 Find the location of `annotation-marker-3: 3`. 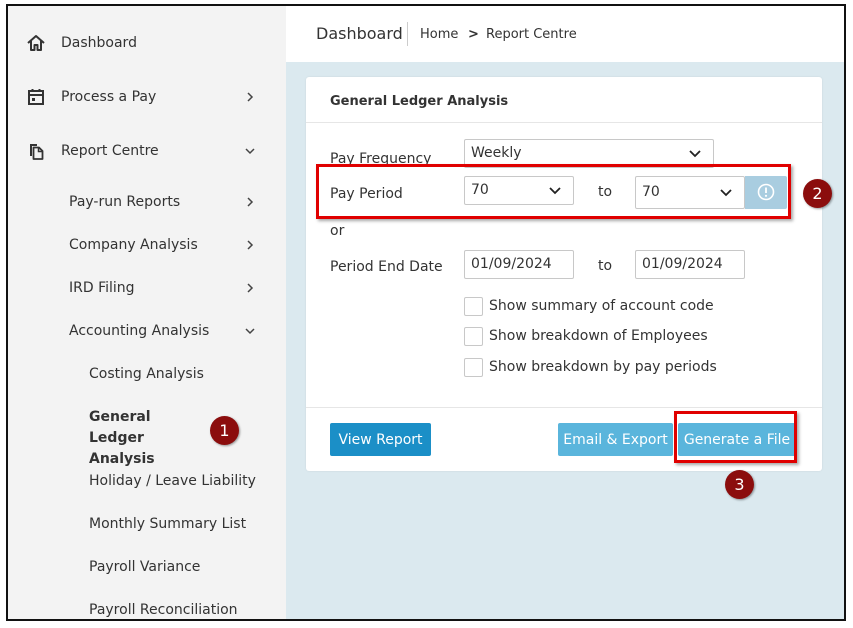

annotation-marker-3: 3 is located at coordinates (739, 484).